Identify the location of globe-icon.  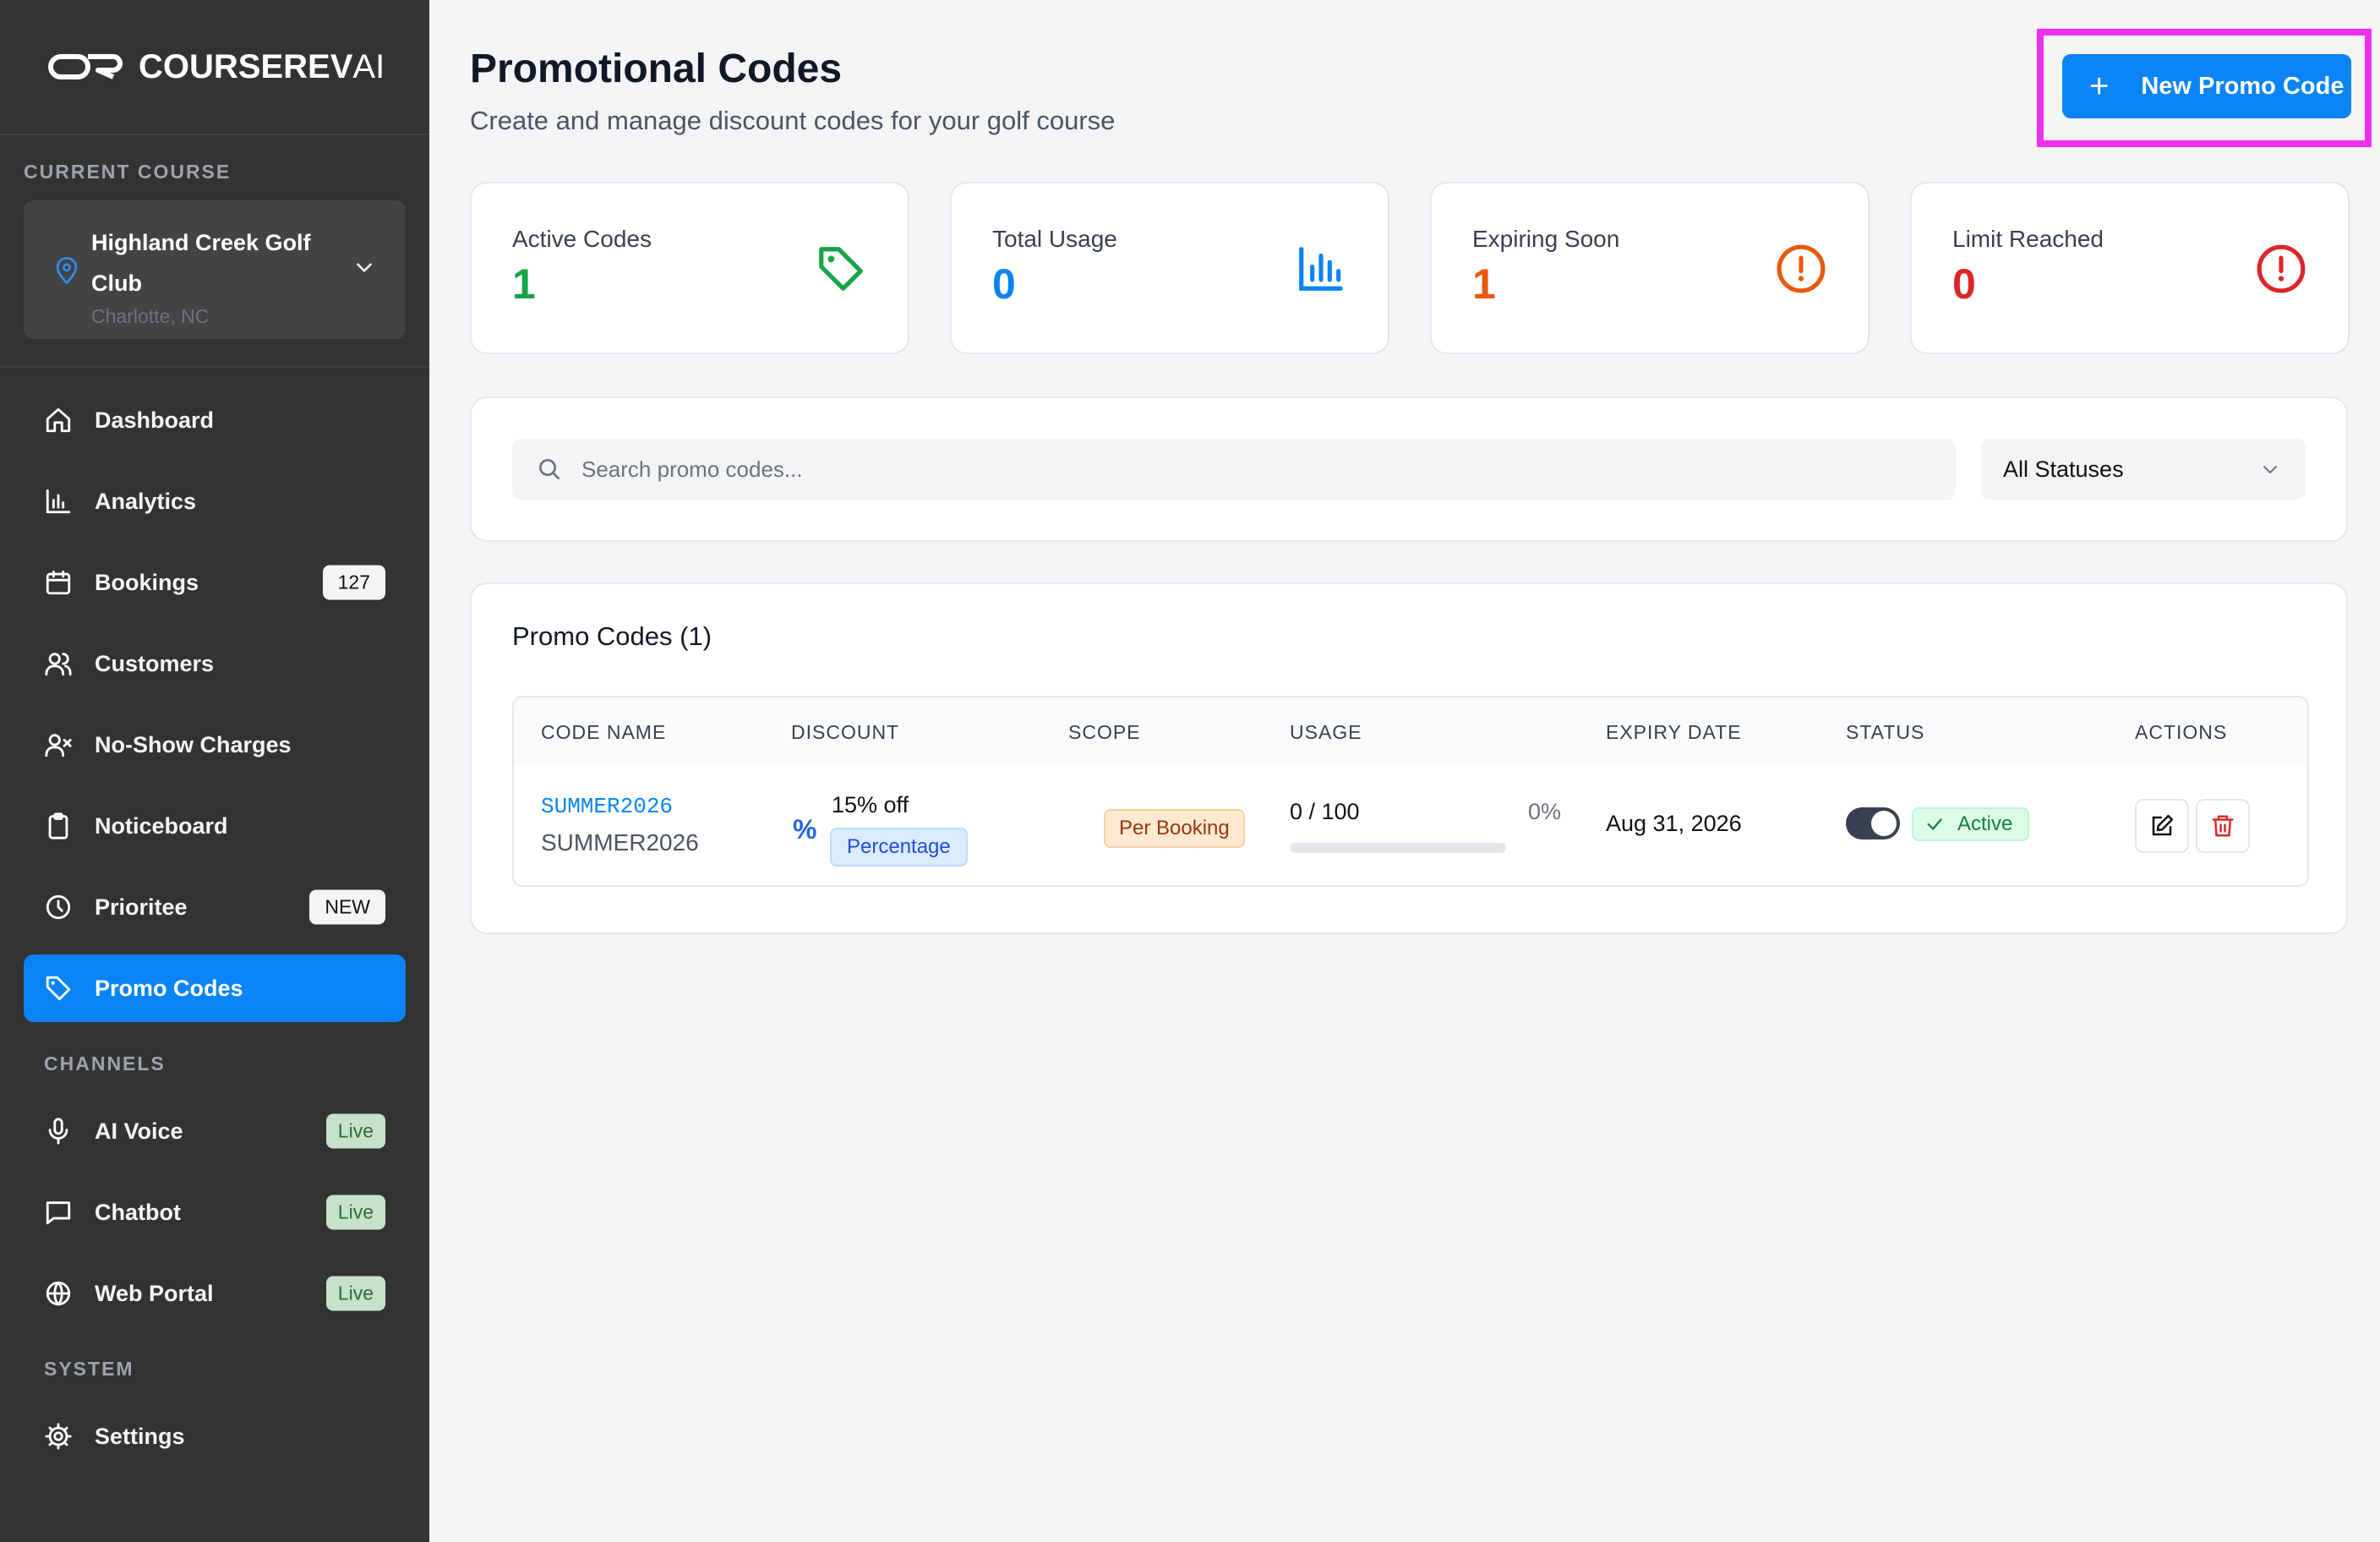
(58, 1293).